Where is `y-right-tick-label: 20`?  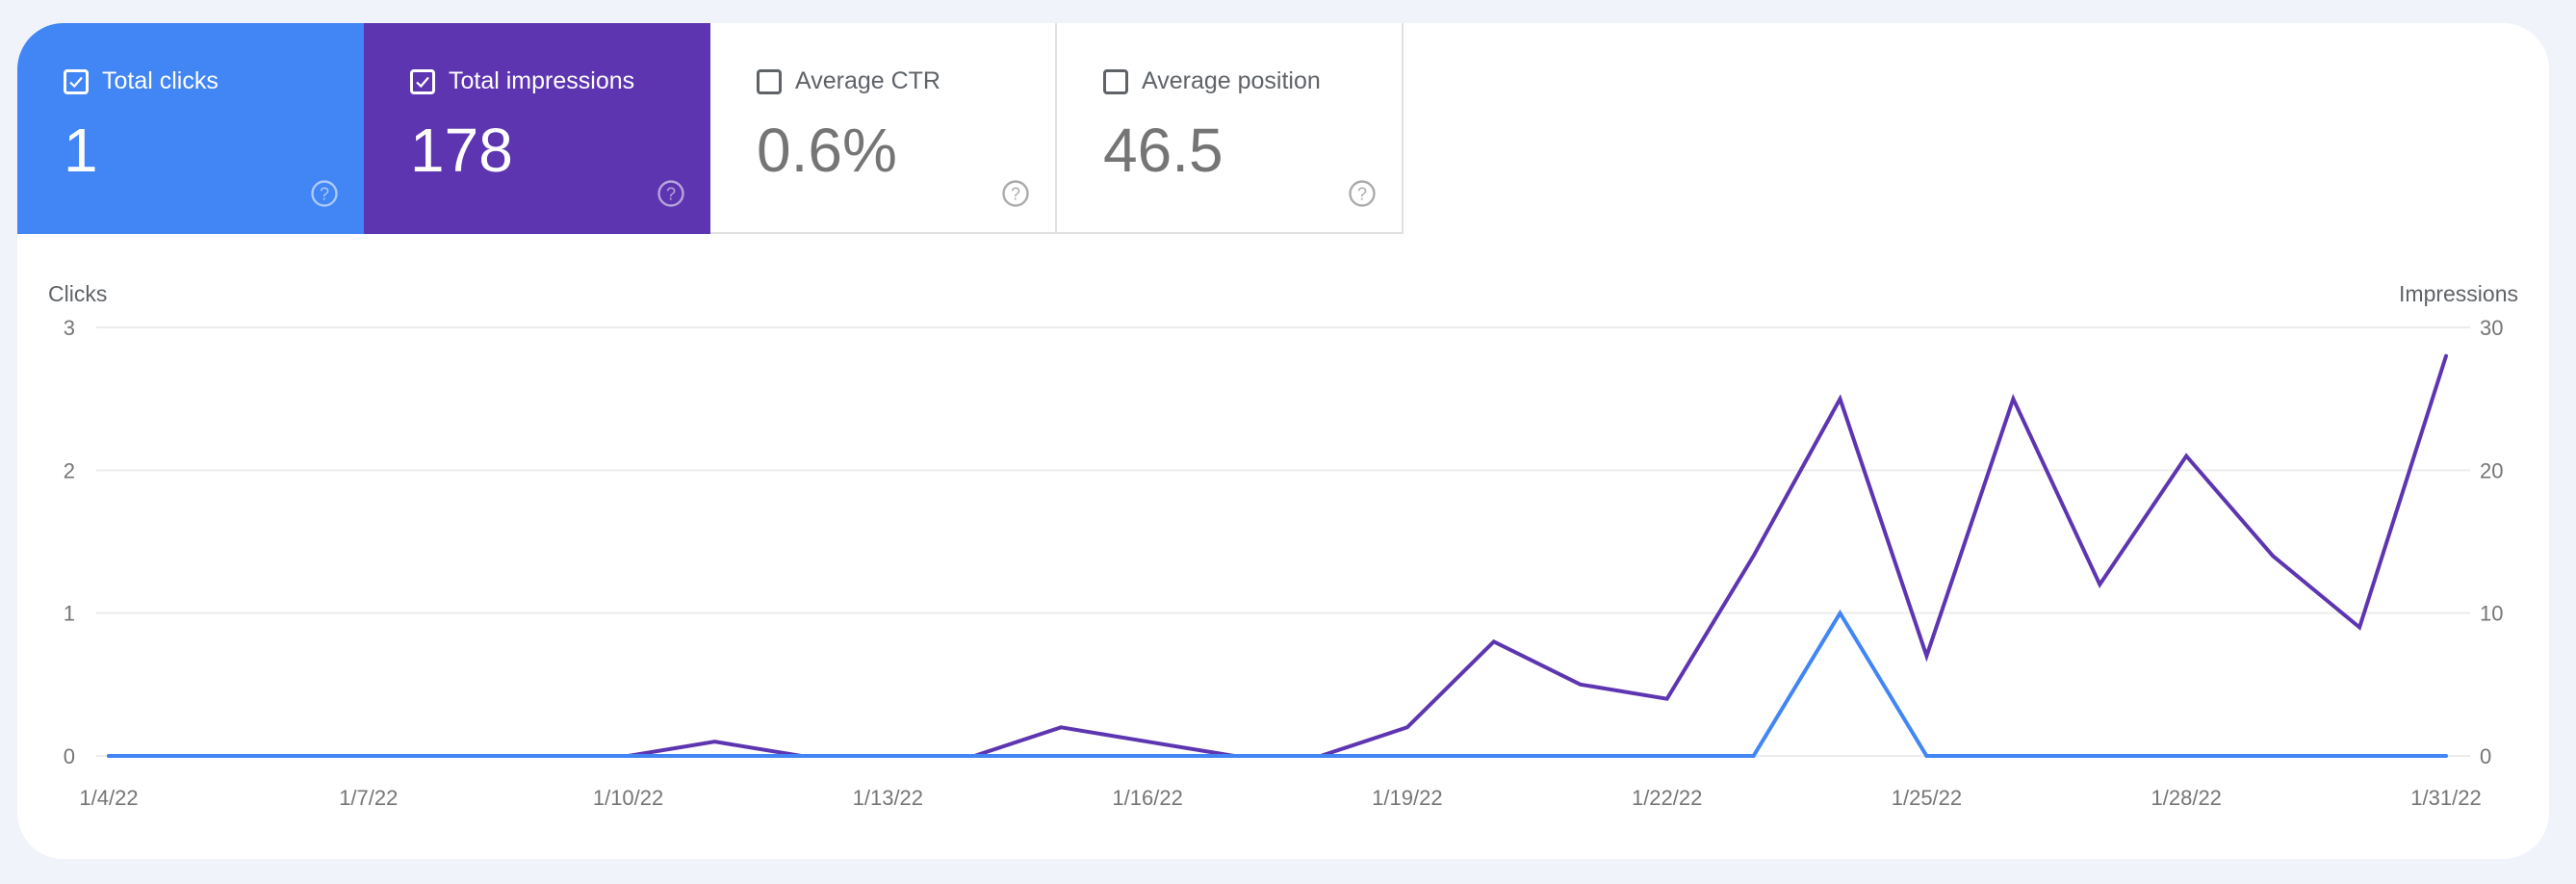 y-right-tick-label: 20 is located at coordinates (2491, 470).